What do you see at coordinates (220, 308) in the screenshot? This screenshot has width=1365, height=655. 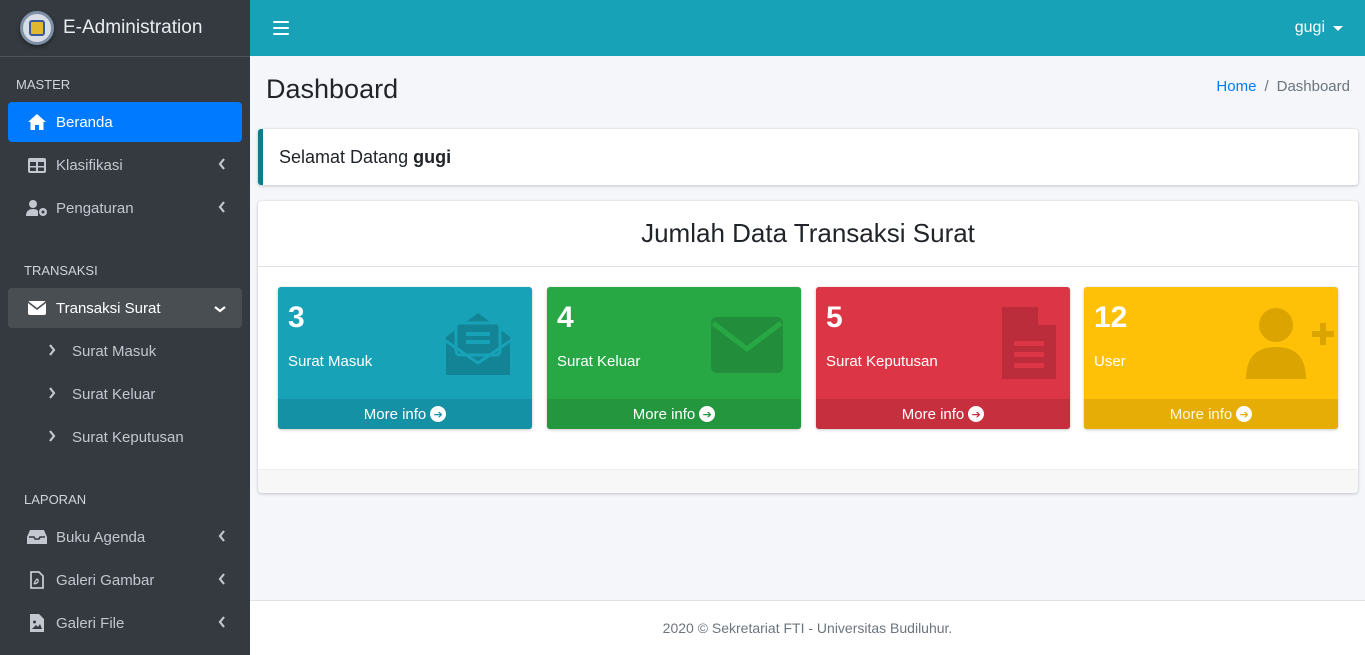 I see `angle-down-icon` at bounding box center [220, 308].